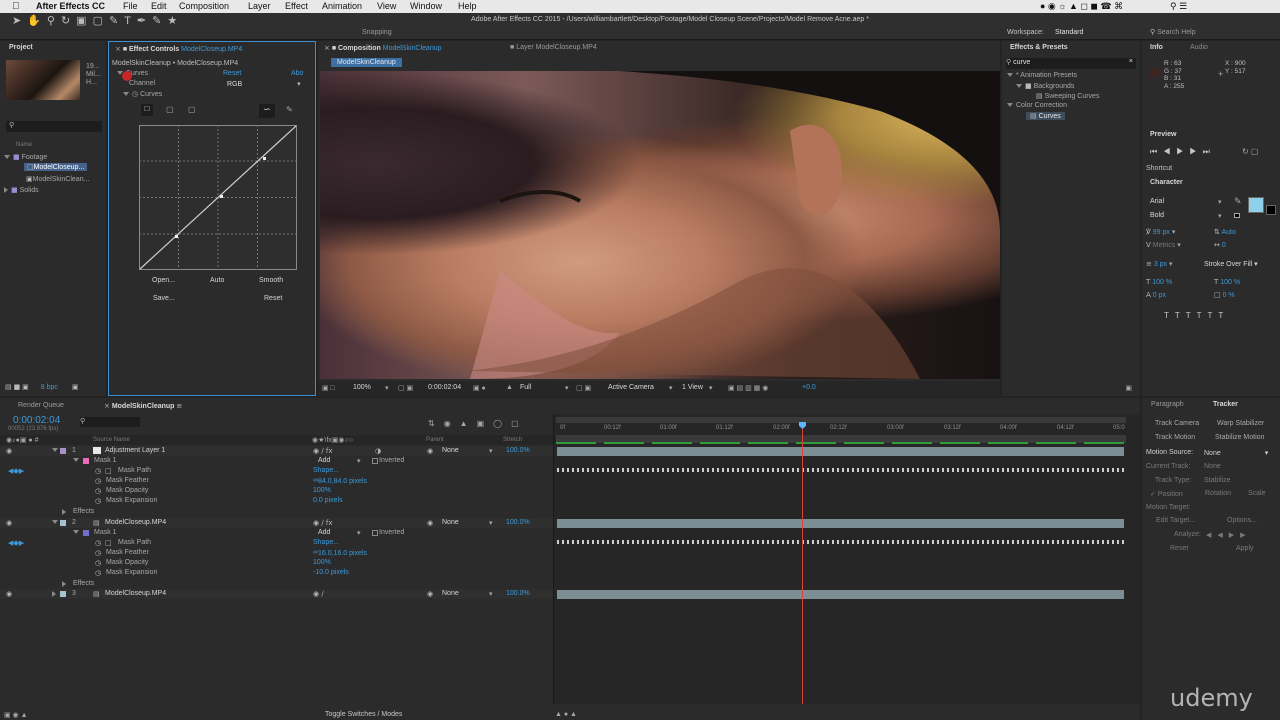  Describe the element at coordinates (1167, 404) in the screenshot. I see `tab-paragraph: Paragraph` at that location.